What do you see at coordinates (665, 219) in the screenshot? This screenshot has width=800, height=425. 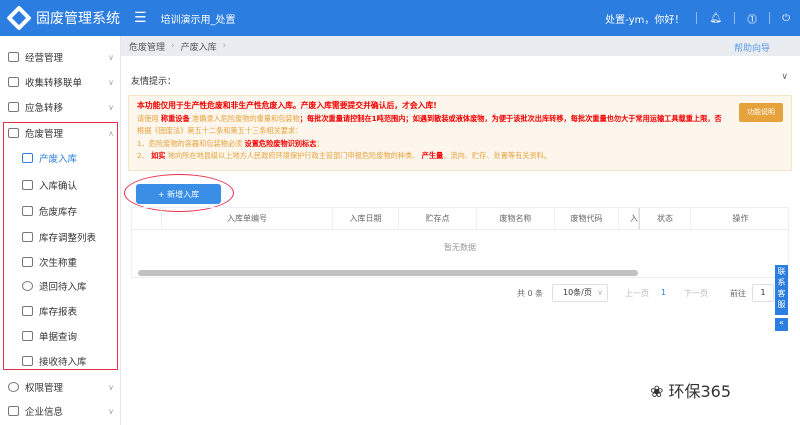 I see `column-header: 状态` at bounding box center [665, 219].